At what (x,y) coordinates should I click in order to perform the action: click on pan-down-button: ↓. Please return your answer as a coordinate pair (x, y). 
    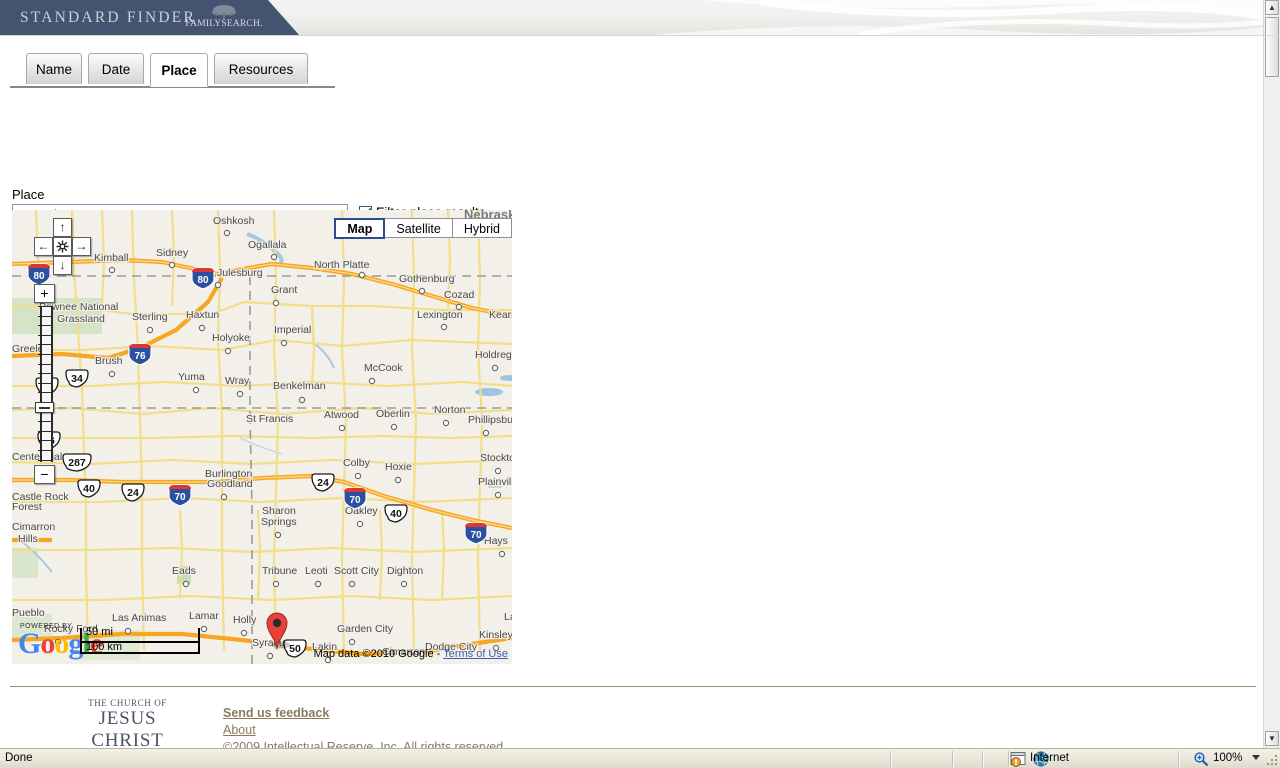
    Looking at the image, I should click on (62, 265).